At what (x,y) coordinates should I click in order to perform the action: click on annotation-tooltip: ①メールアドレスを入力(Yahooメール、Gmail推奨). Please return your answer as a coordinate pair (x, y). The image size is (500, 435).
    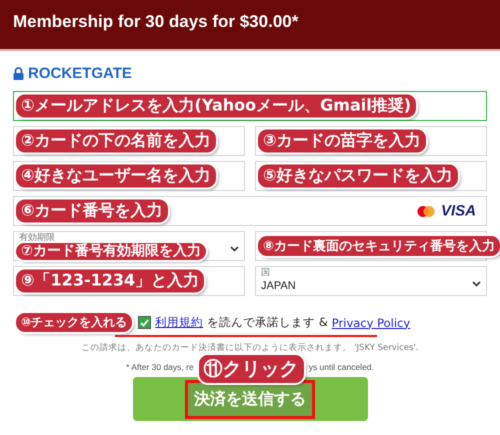
    Looking at the image, I should click on (216, 106).